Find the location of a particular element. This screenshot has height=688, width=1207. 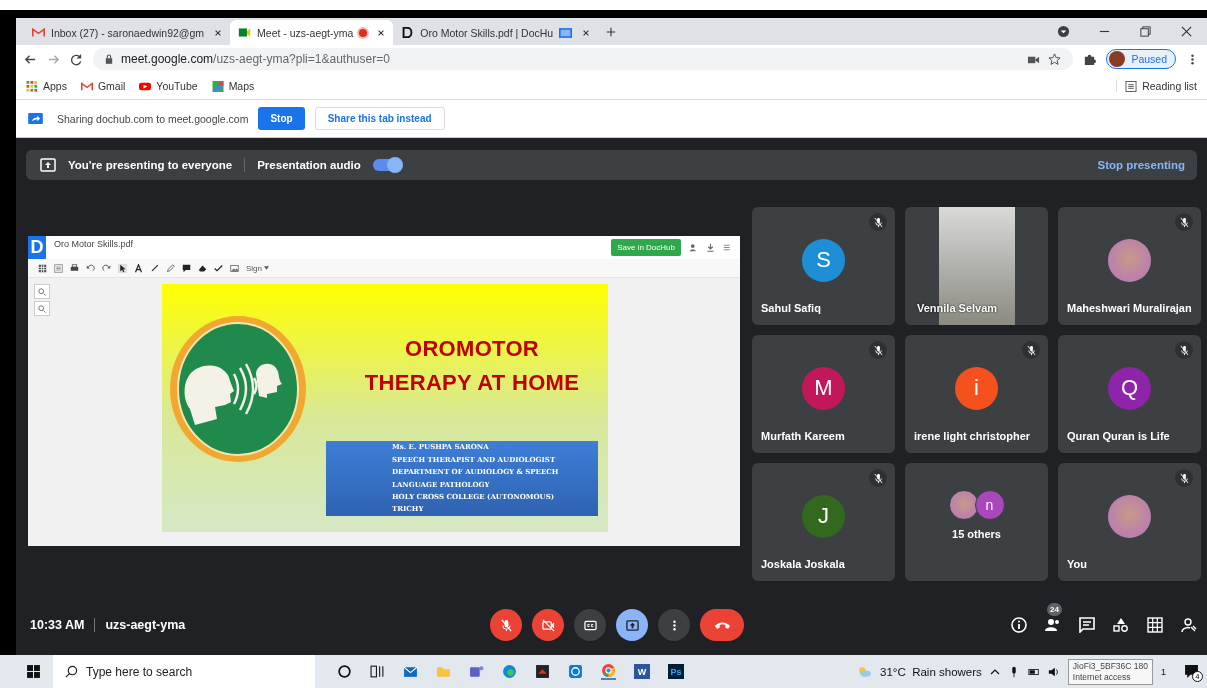

tab-title: Oro Motor Skills.pdf | DocHu is located at coordinates (487, 32).